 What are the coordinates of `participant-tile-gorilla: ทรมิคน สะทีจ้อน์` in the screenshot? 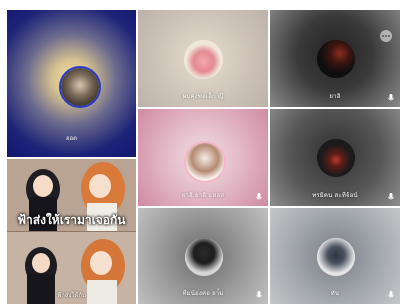 It's located at (335, 157).